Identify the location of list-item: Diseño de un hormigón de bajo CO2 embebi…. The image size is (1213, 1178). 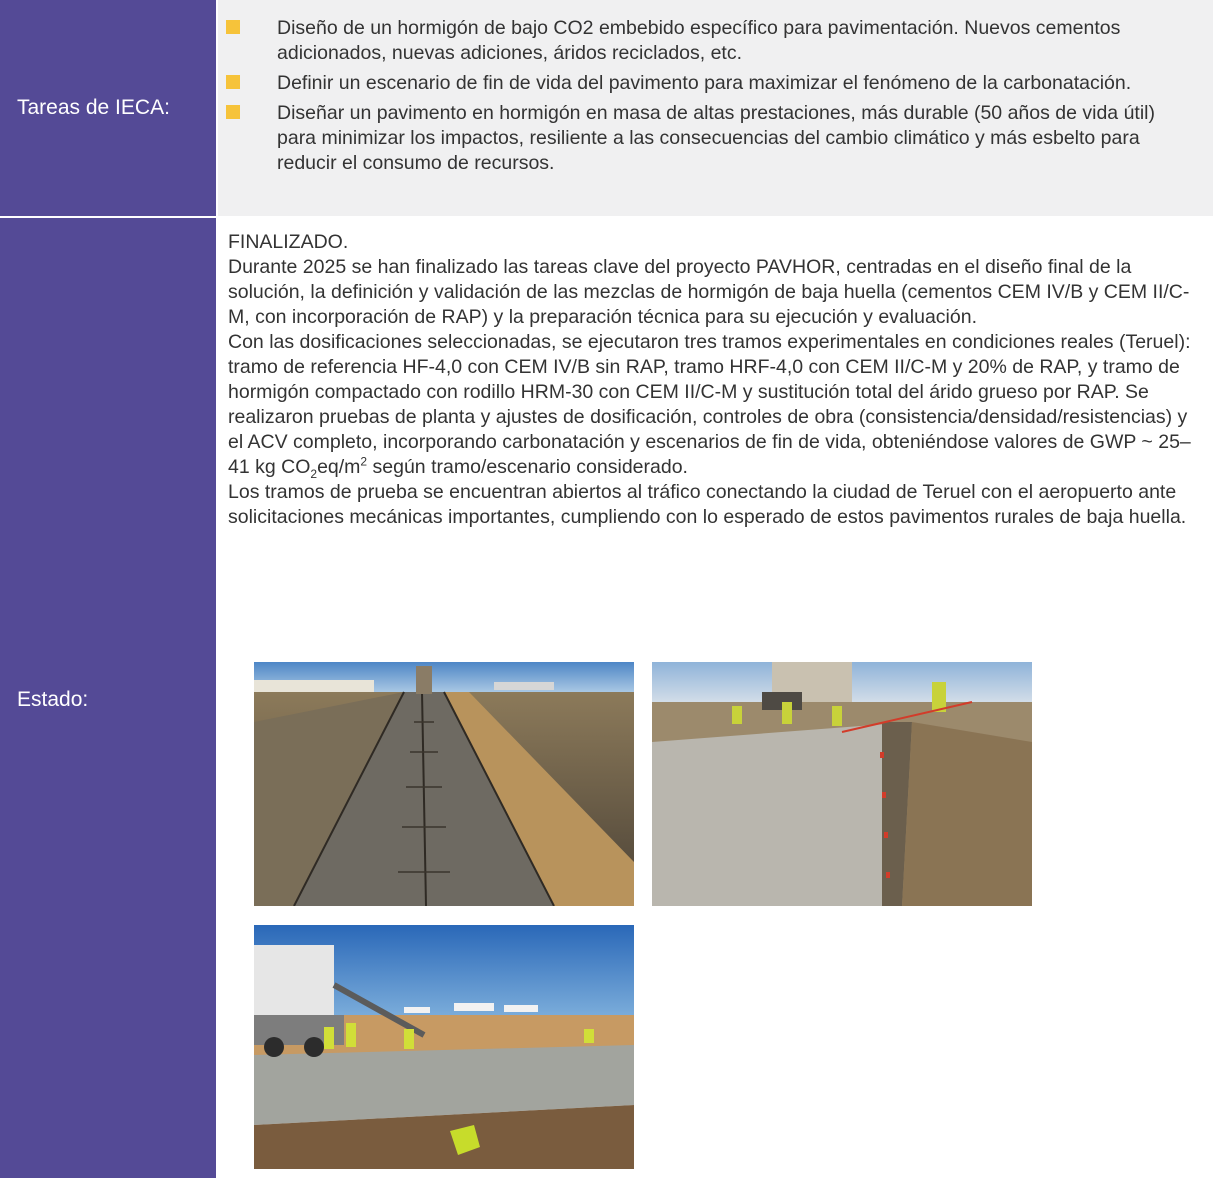
(705, 41).